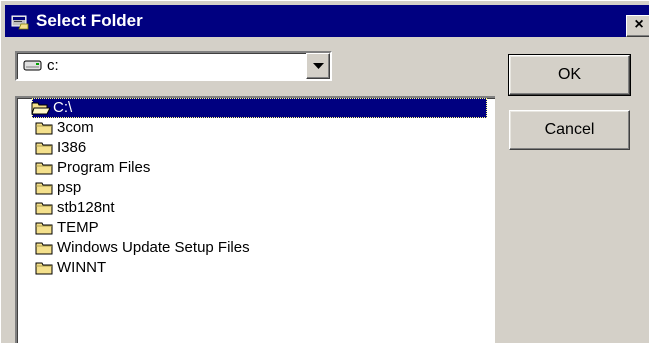 This screenshot has width=649, height=343. I want to click on drive-select: c:, so click(173, 66).